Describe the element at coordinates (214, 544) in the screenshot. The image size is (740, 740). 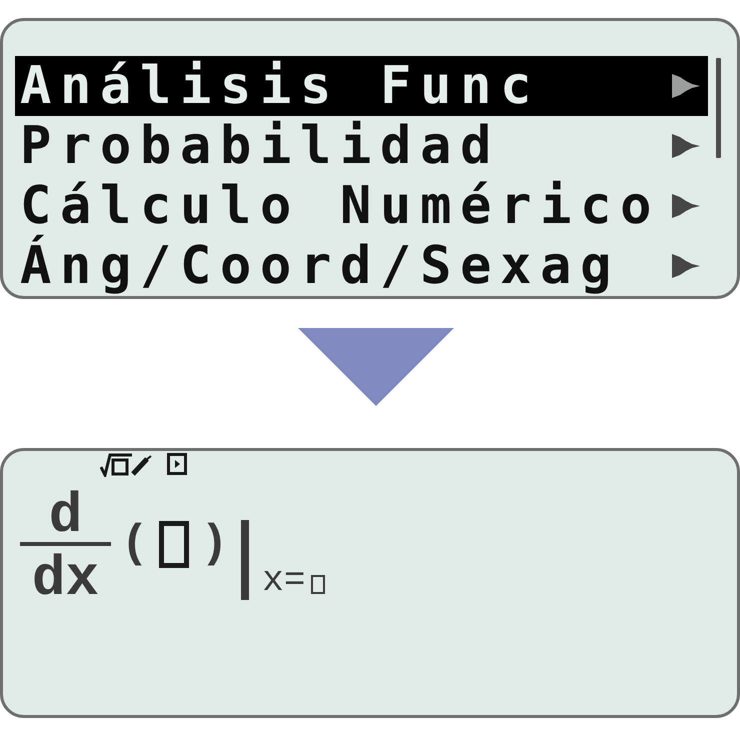
I see `close-parenthesis: )` at that location.